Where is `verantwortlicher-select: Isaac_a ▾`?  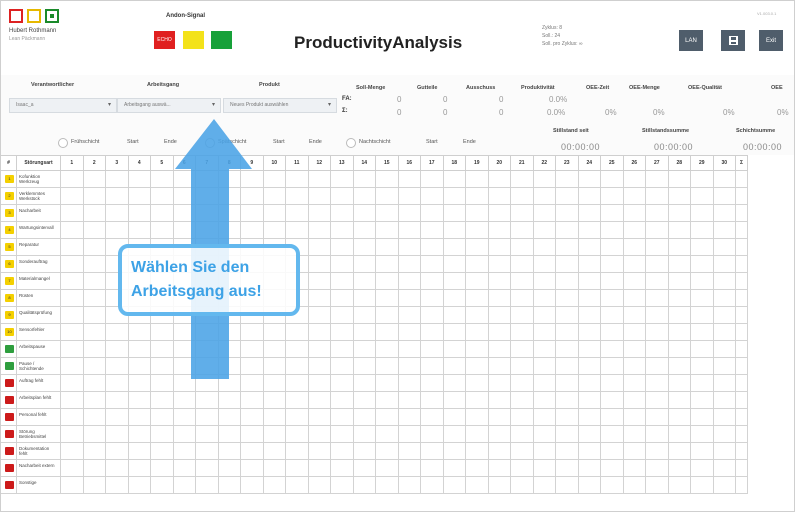 verantwortlicher-select: Isaac_a ▾ is located at coordinates (63, 105).